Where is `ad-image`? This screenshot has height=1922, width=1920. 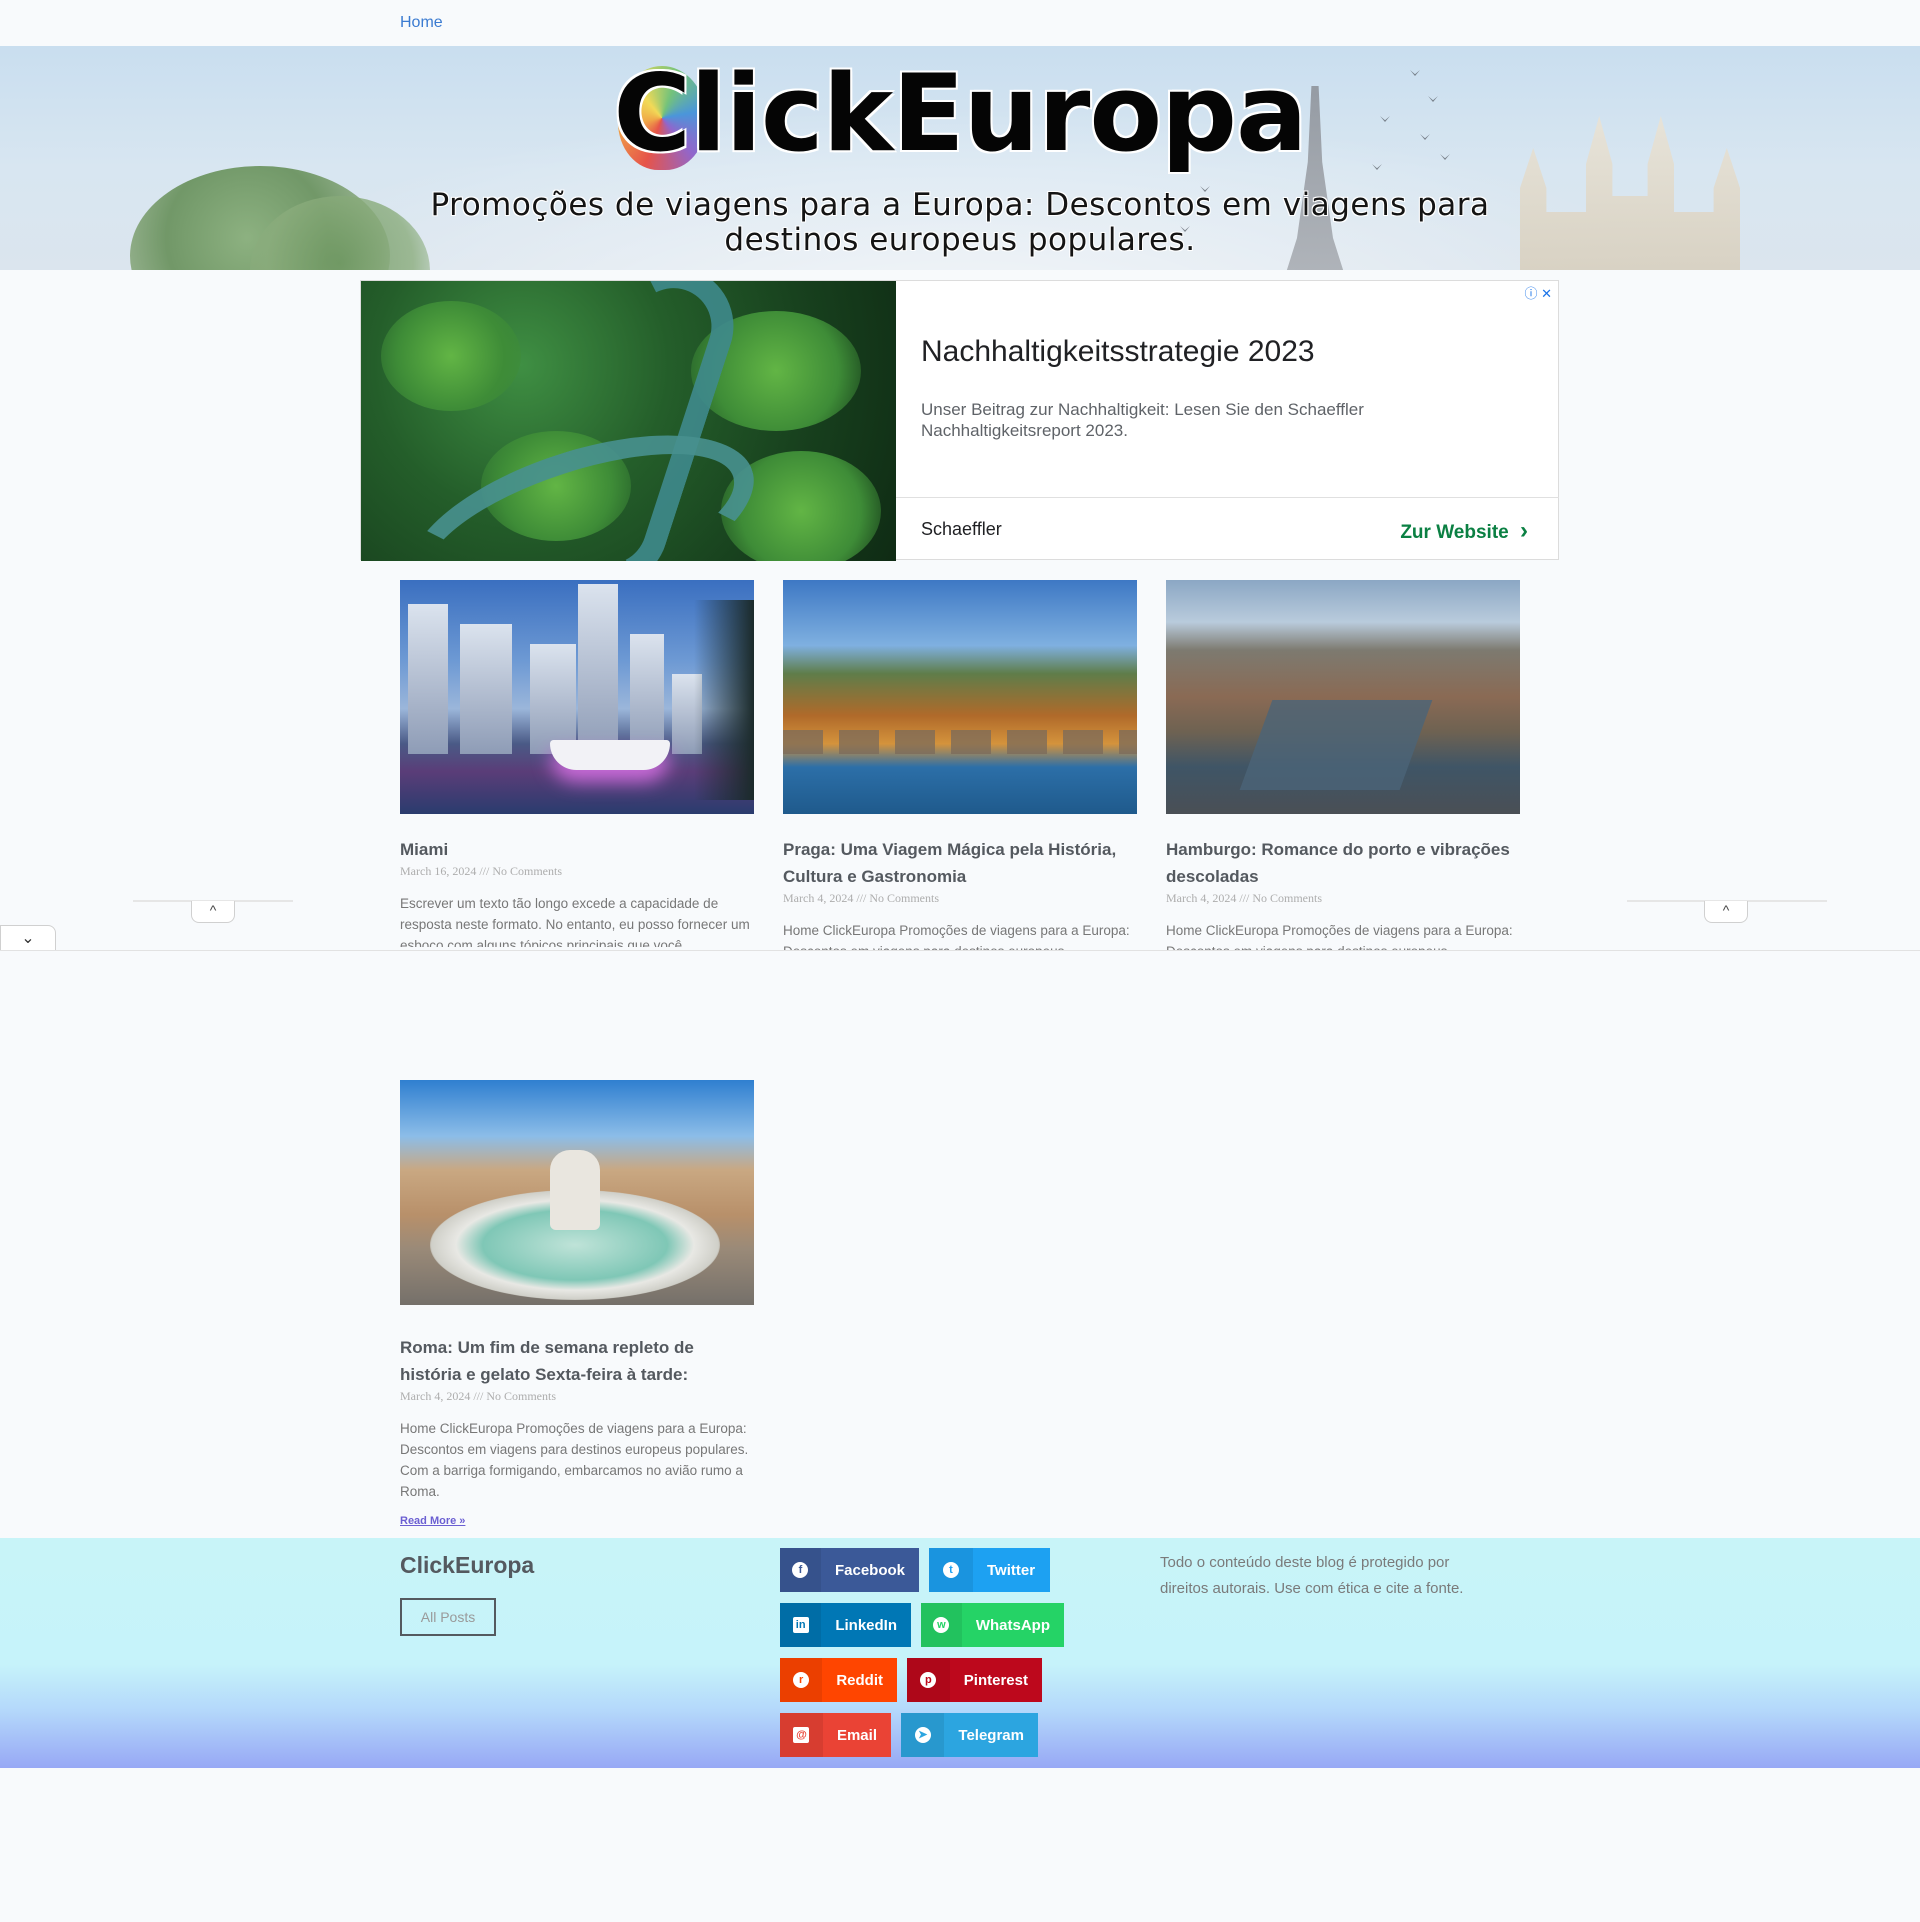
ad-image is located at coordinates (628, 421).